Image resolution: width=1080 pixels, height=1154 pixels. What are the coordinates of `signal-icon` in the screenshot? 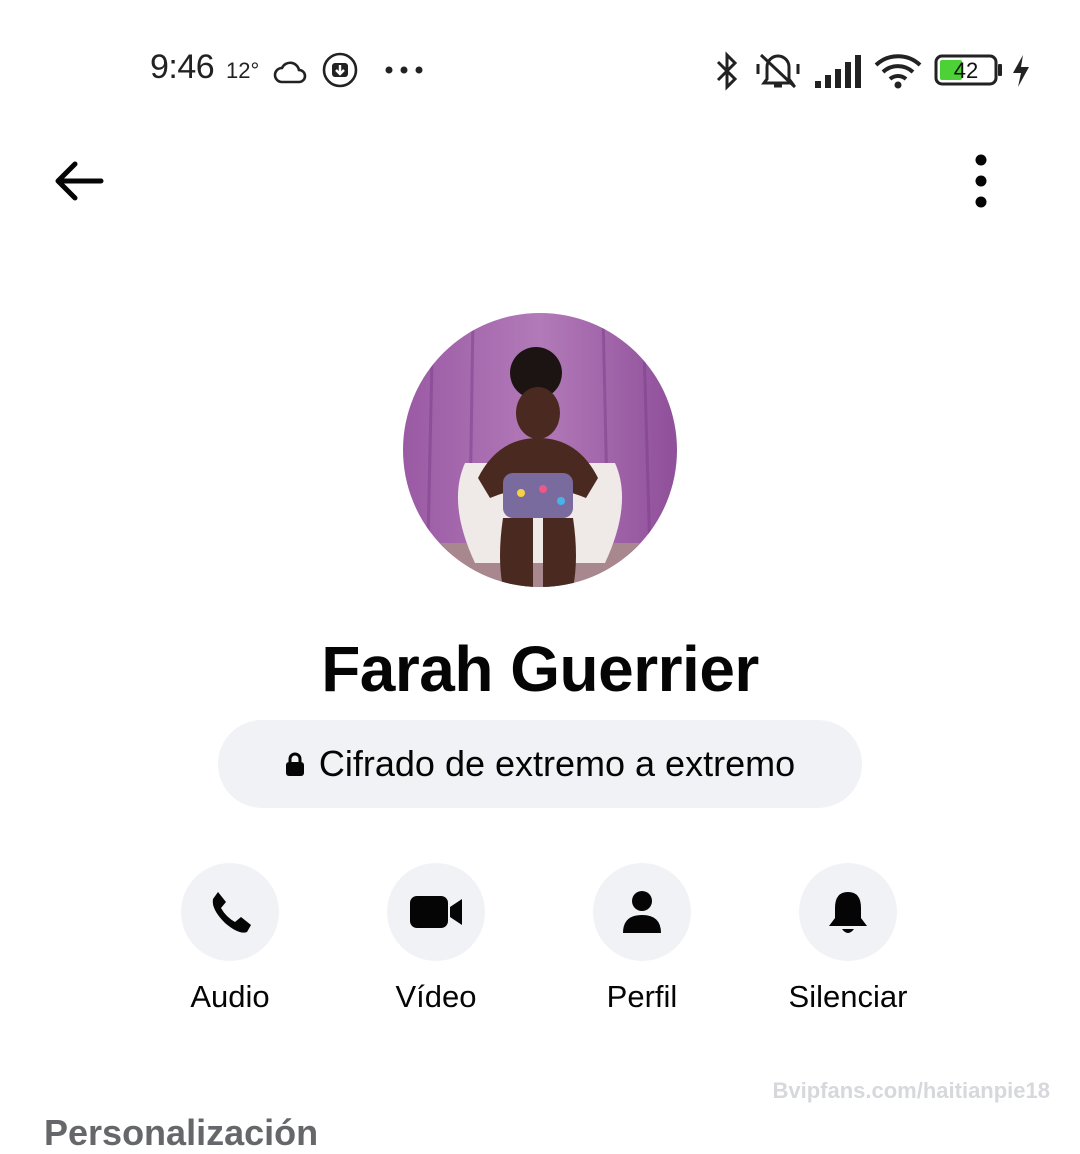 It's located at (838, 71).